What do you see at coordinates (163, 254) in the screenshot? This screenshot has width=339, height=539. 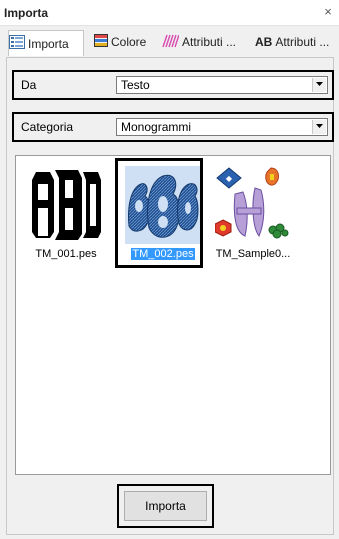 I see `file-name: TM_002.pes` at bounding box center [163, 254].